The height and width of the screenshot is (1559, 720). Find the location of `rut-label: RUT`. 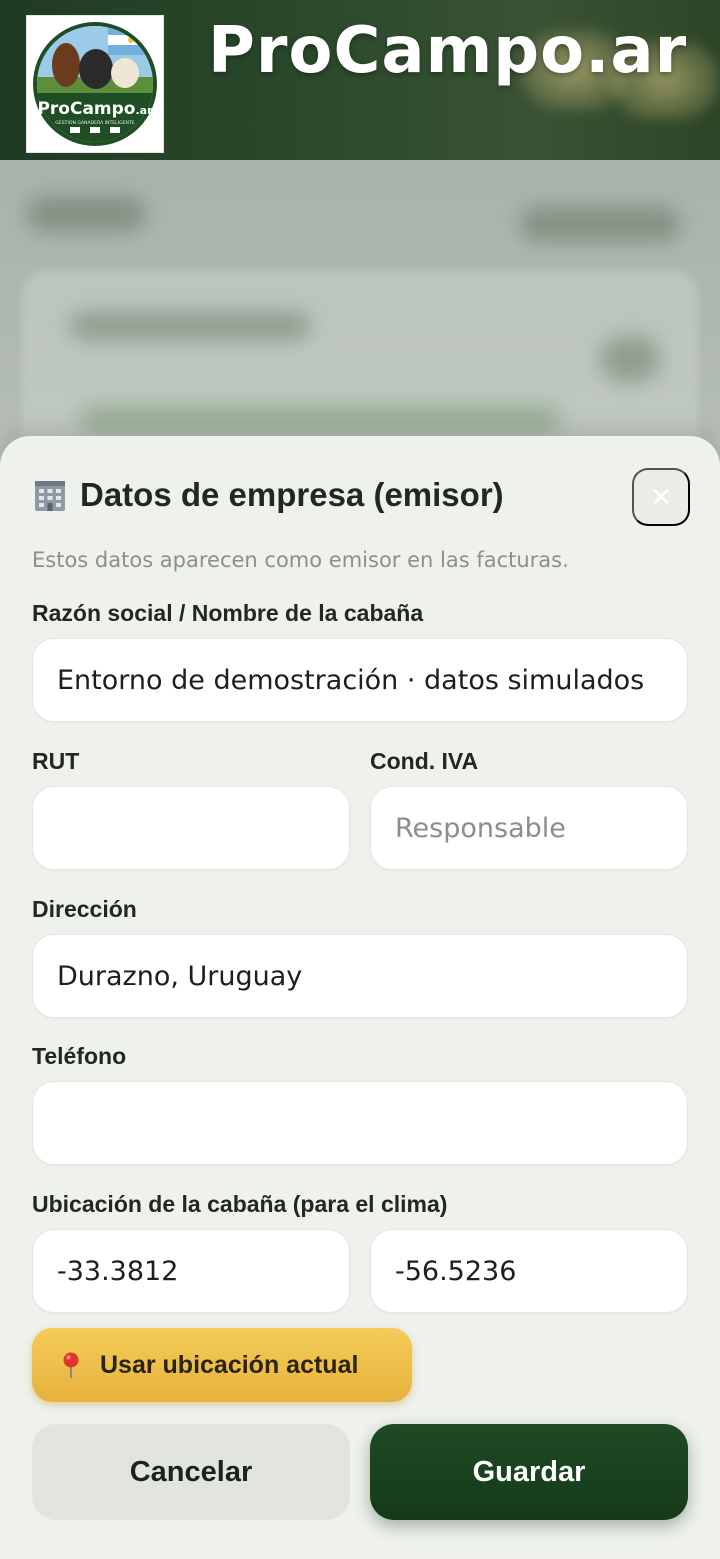

rut-label: RUT is located at coordinates (56, 761).